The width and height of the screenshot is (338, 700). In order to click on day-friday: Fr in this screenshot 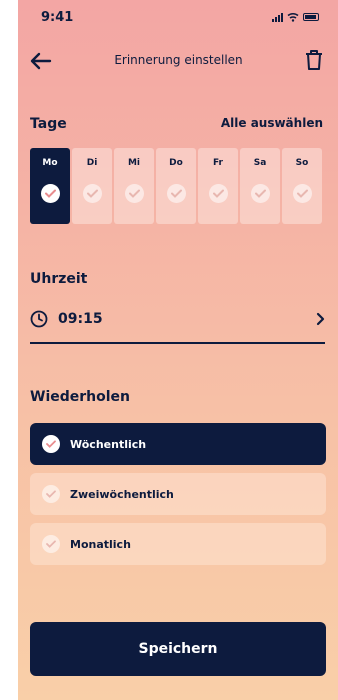, I will do `click(218, 186)`.